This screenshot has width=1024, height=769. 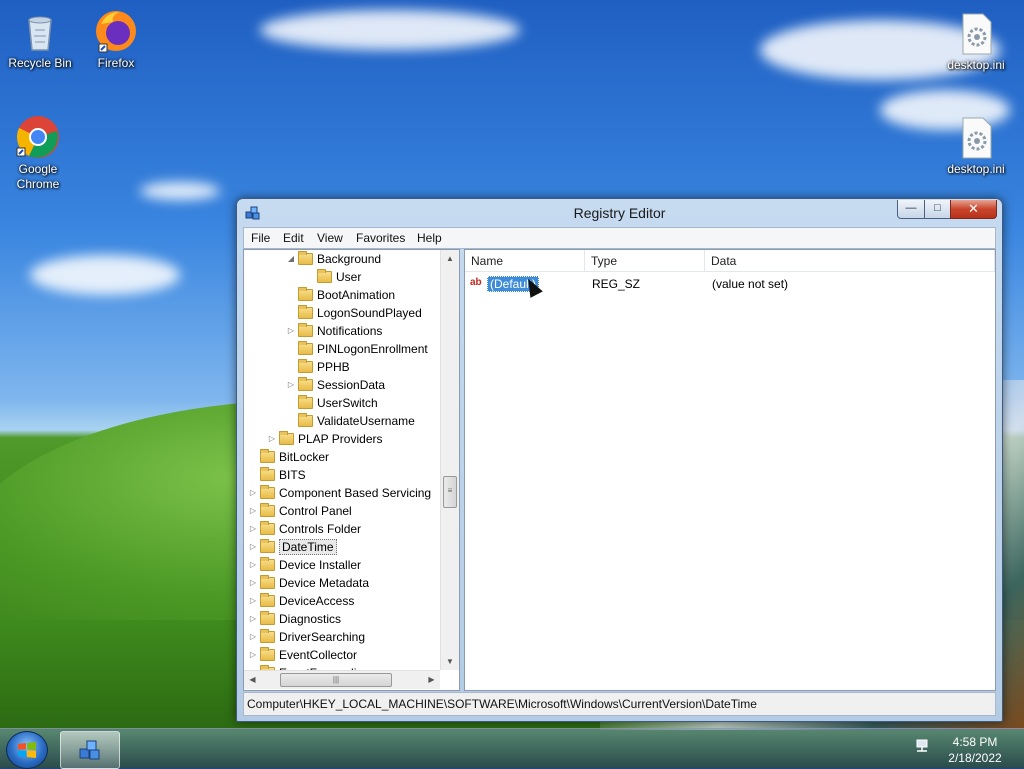 I want to click on tree-item: ▷ DeviceAccess, so click(x=301, y=601).